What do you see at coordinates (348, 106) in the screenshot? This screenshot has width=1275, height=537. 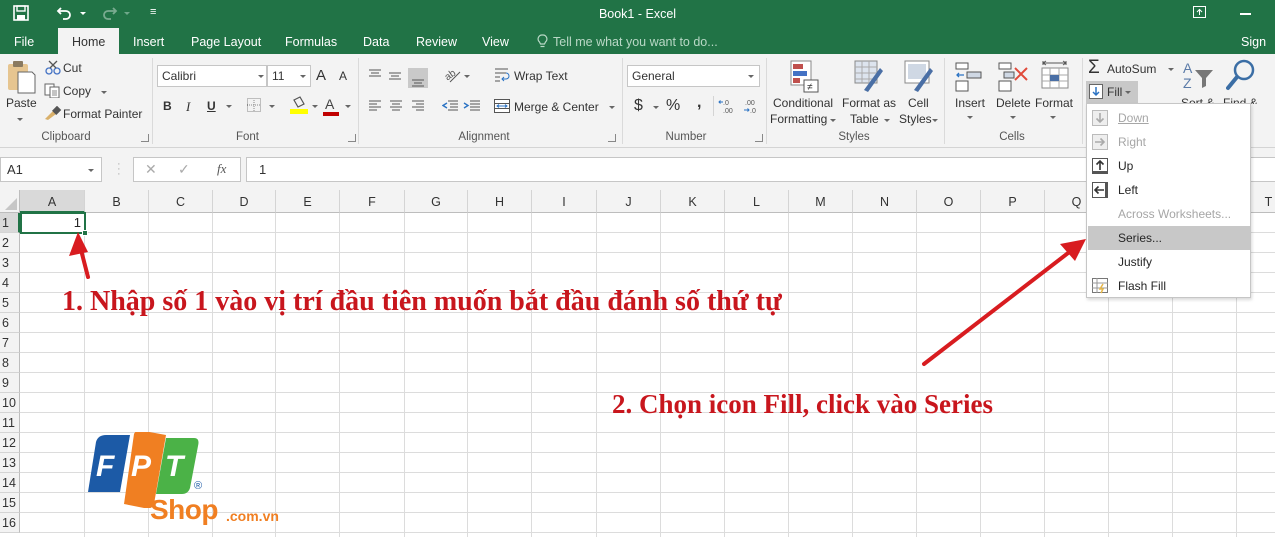 I see `font-color-dropdown-icon` at bounding box center [348, 106].